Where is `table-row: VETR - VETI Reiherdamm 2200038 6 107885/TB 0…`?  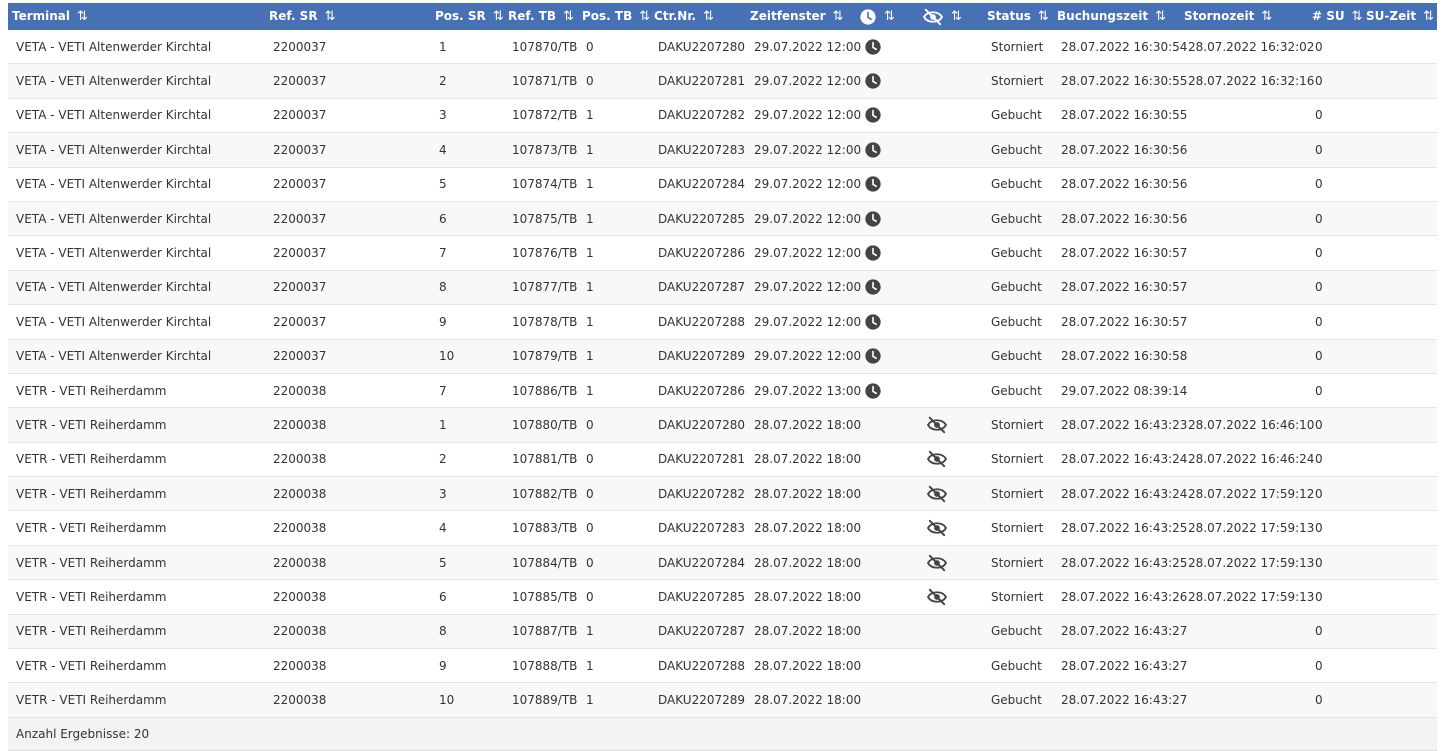
table-row: VETR - VETI Reiherdamm 2200038 6 107885/TB 0… is located at coordinates (722, 597).